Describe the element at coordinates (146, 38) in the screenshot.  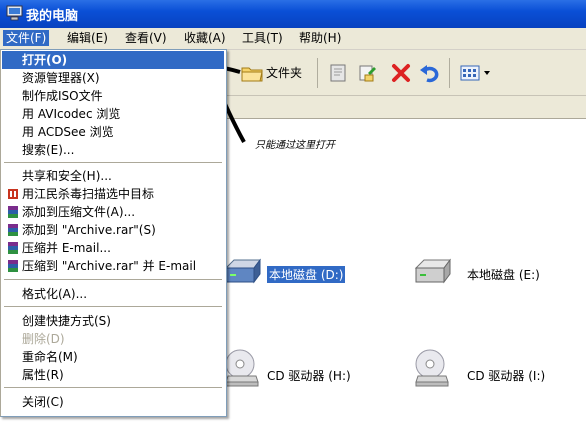
I see `menu-view: 查看(V)` at that location.